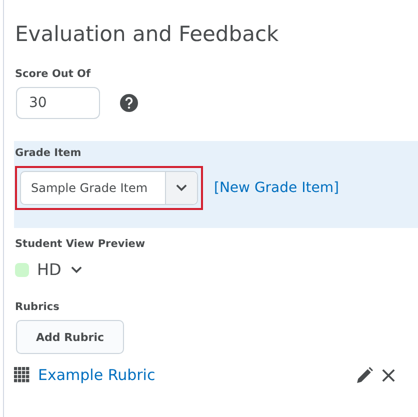 The image size is (418, 417). What do you see at coordinates (48, 153) in the screenshot?
I see `field-label: Grade Item` at bounding box center [48, 153].